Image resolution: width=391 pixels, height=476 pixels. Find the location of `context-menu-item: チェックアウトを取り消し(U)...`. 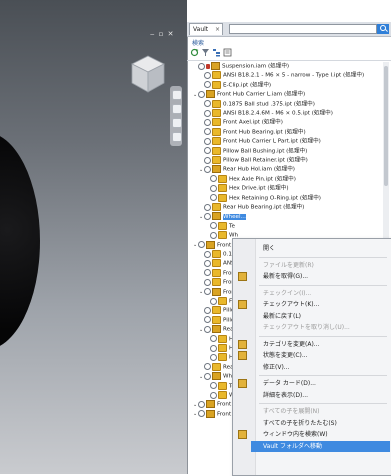

context-menu-item: チェックアウトを取り消し(U)... is located at coordinates (322, 327).